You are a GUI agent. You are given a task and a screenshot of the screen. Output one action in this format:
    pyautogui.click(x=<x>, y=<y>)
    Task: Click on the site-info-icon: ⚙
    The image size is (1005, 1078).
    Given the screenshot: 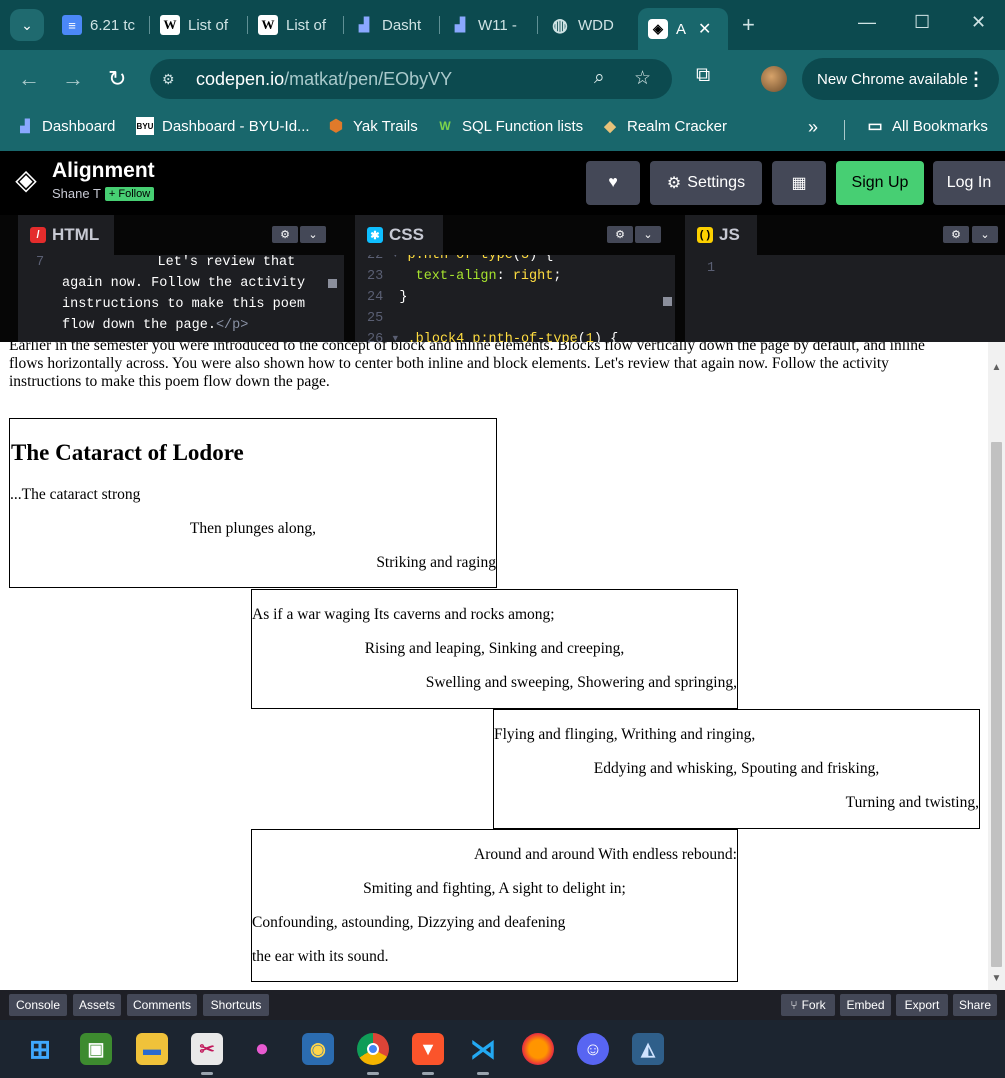 What is the action you would take?
    pyautogui.click(x=173, y=79)
    